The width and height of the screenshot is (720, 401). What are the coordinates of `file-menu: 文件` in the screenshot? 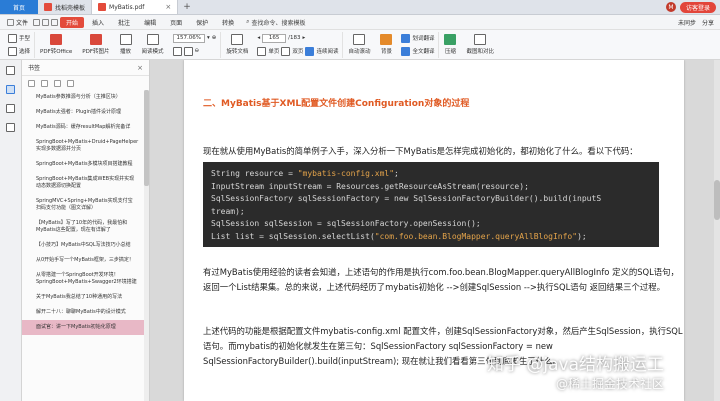 It's located at (17, 22).